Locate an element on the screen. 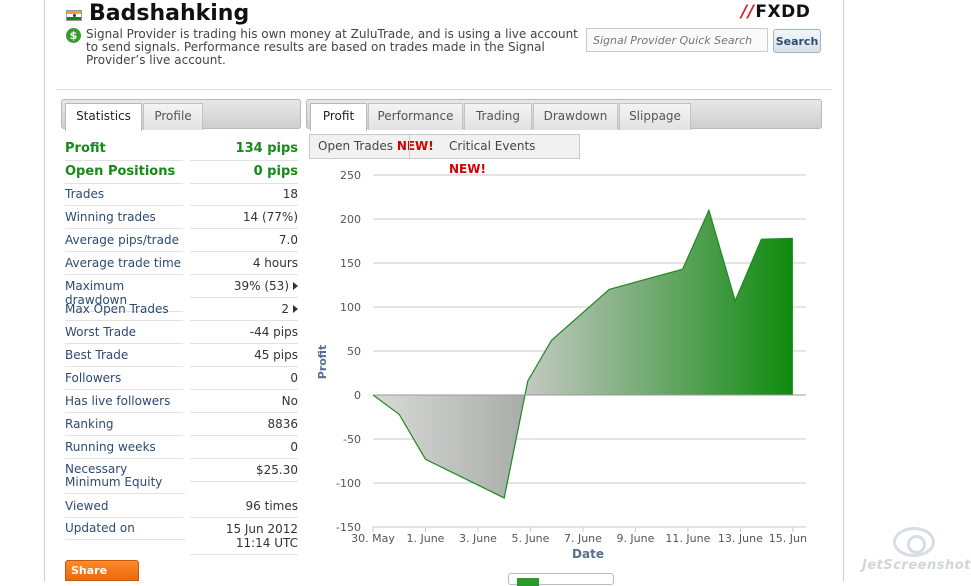 The image size is (971, 586). right-gutter is located at coordinates (907, 290).